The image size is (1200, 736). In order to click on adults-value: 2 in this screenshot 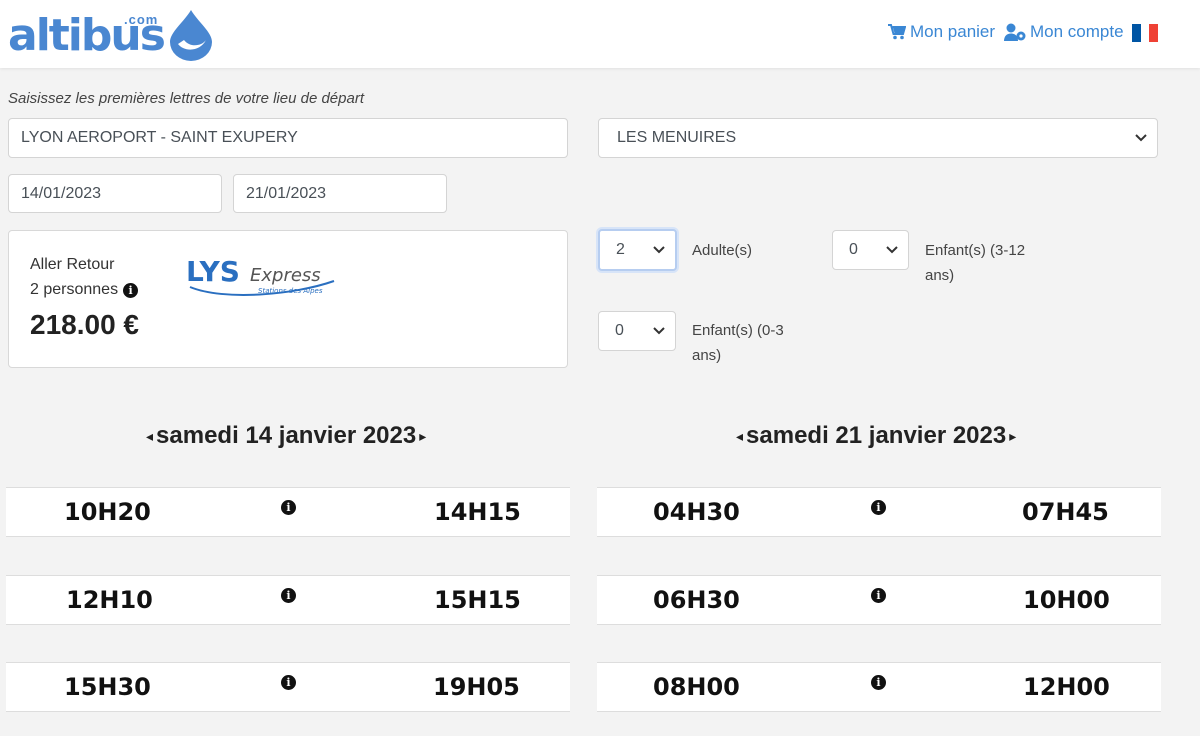, I will do `click(620, 249)`.